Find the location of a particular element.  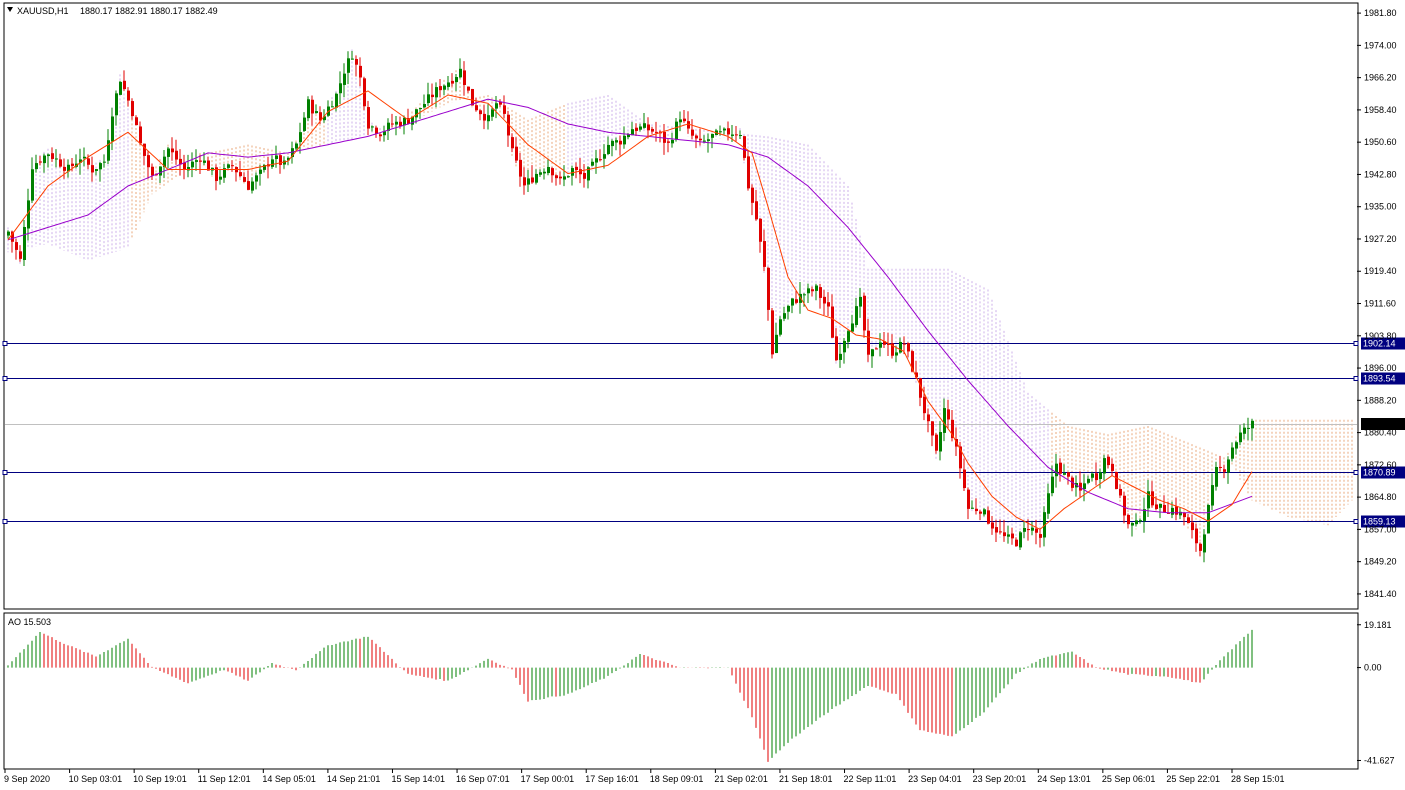

ao-tick-label: -41.627 is located at coordinates (1379, 760).